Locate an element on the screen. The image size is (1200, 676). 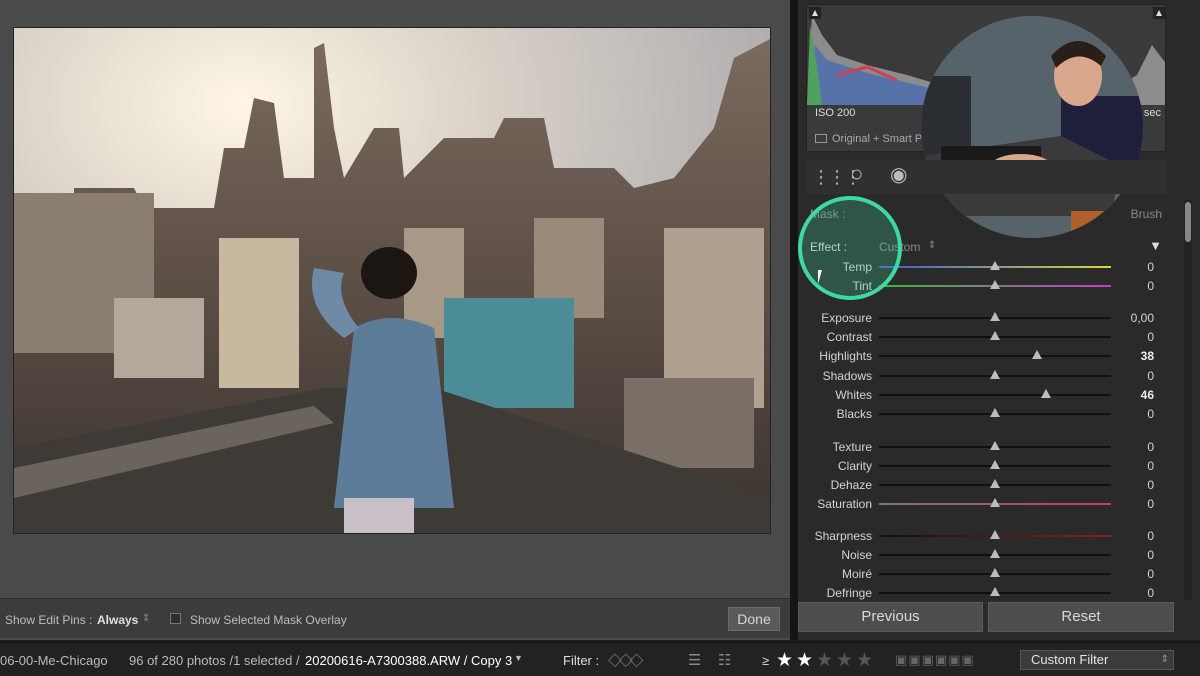
slider-label: Saturation is located at coordinates (844, 504).